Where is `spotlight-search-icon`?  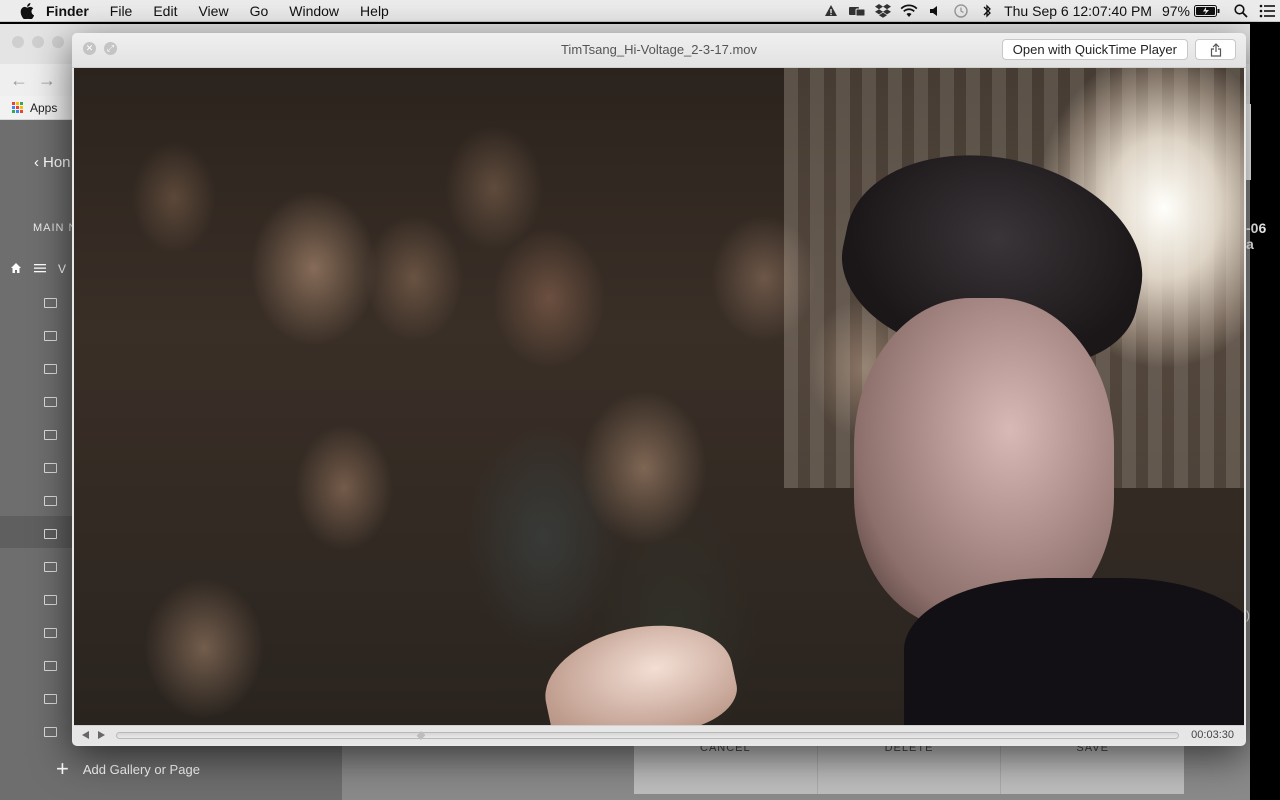
spotlight-search-icon is located at coordinates (1241, 11).